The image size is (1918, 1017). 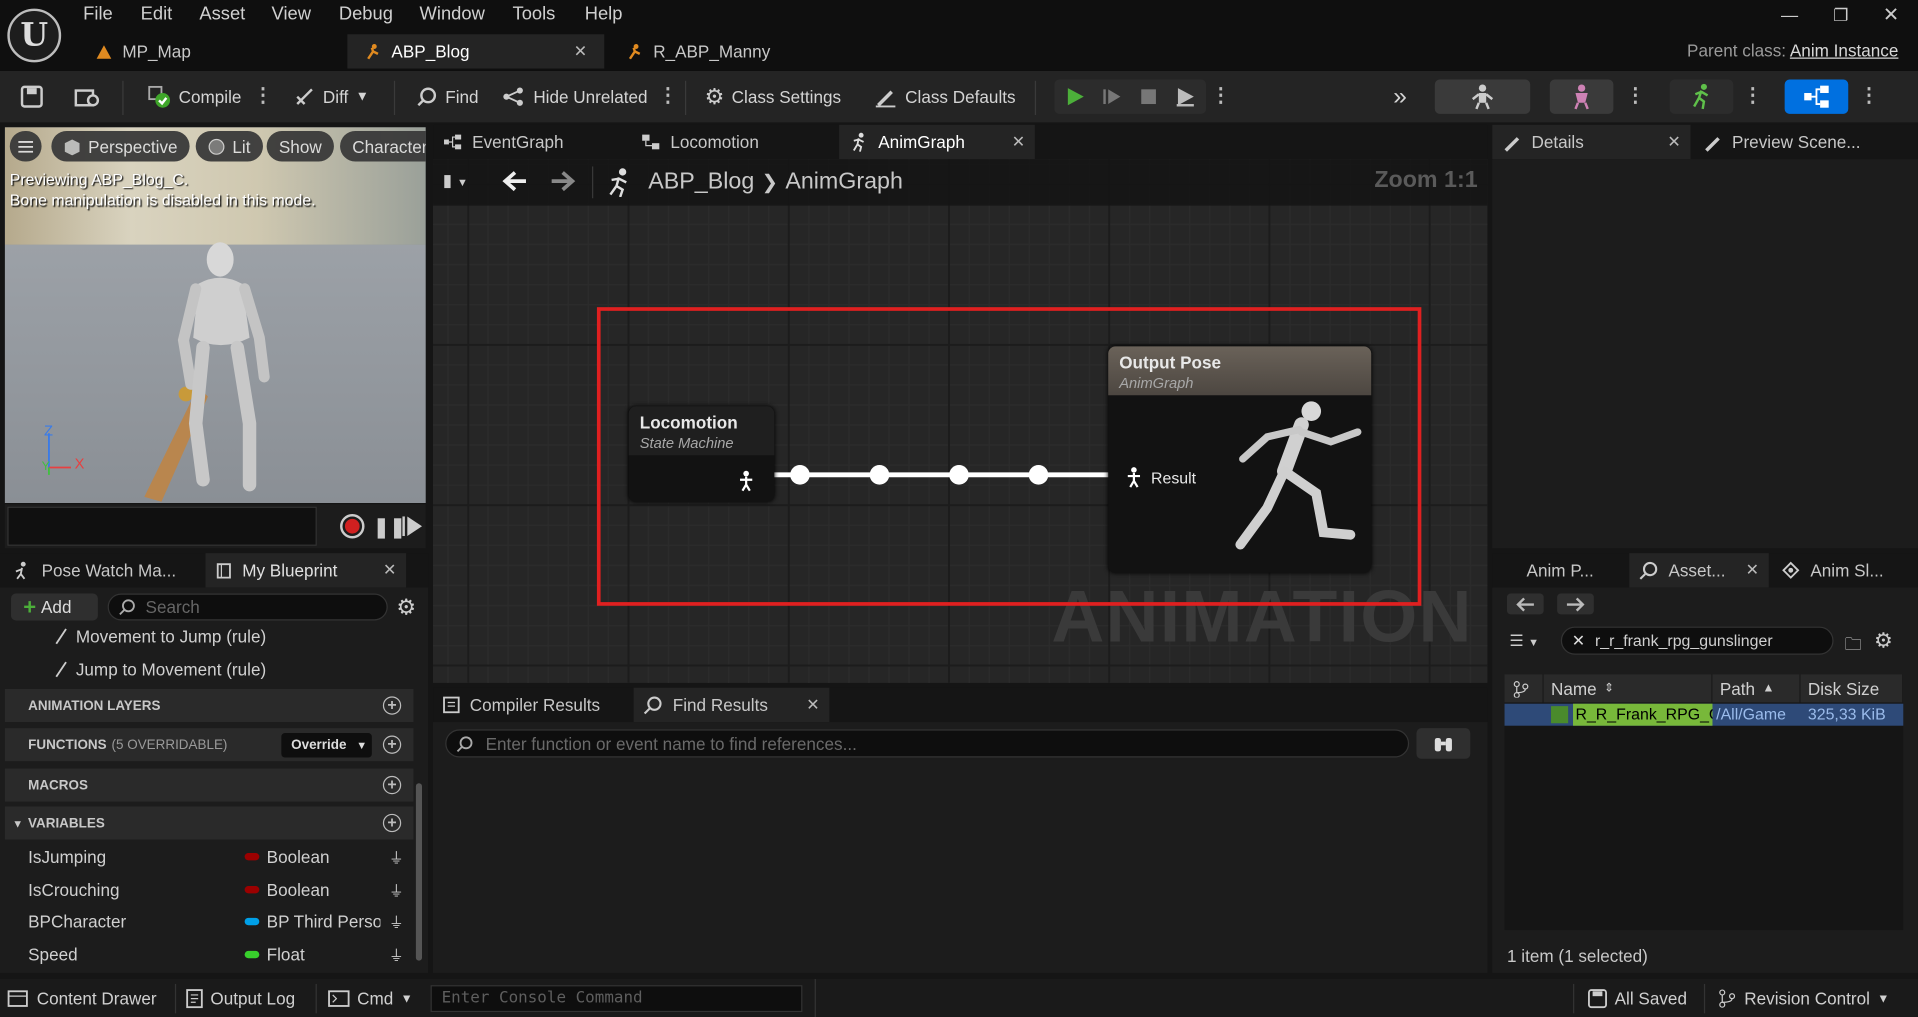 I want to click on variable-type: BP Third Perso, so click(x=324, y=922).